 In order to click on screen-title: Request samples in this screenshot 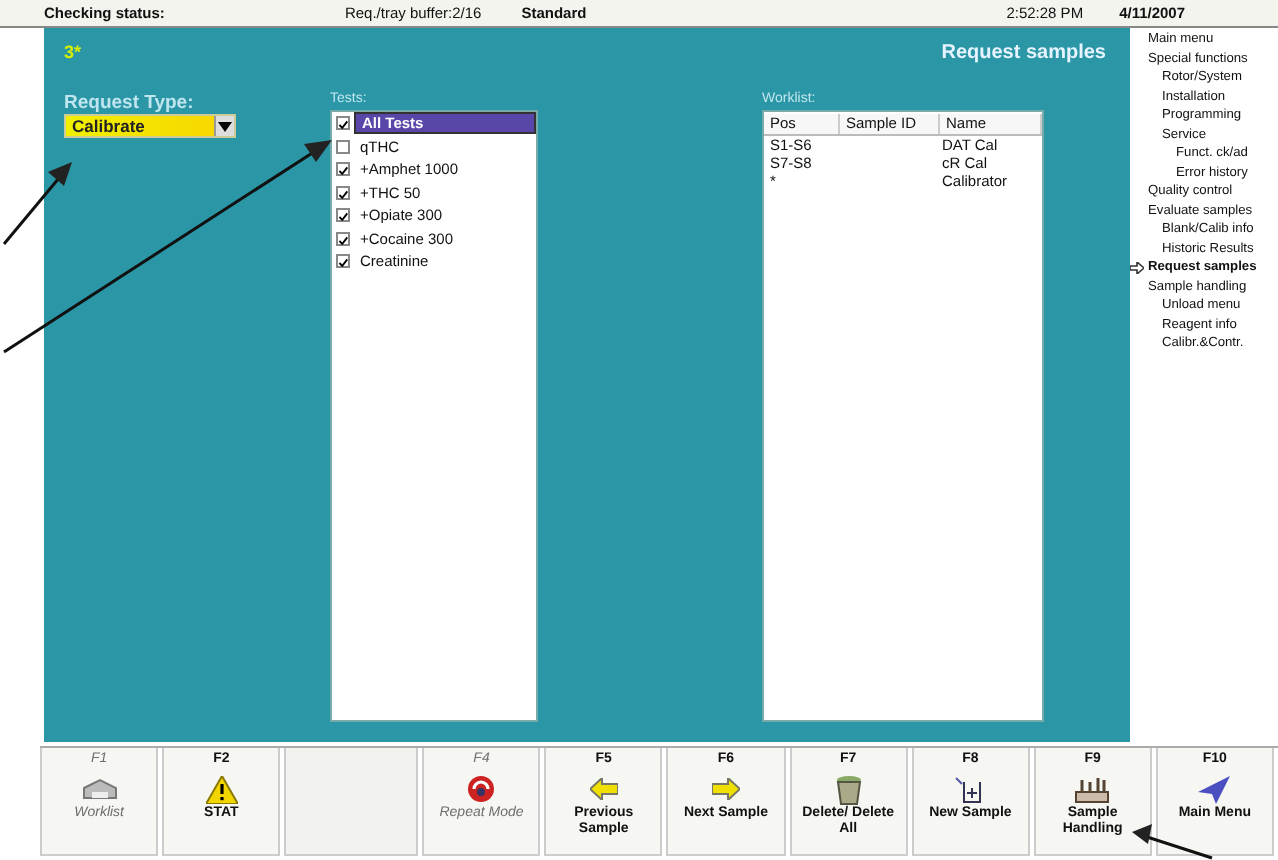, I will do `click(1023, 52)`.